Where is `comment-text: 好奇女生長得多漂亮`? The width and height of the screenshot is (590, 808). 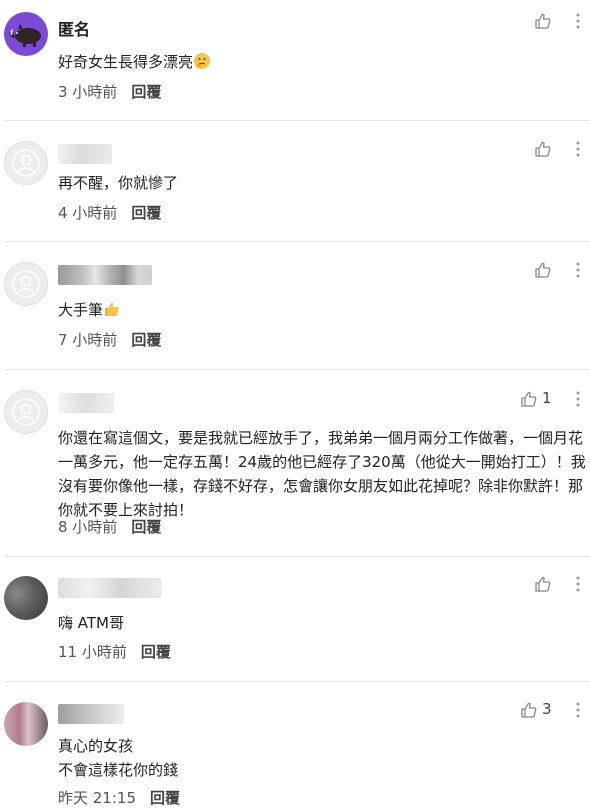
comment-text: 好奇女生長得多漂亮 is located at coordinates (323, 63).